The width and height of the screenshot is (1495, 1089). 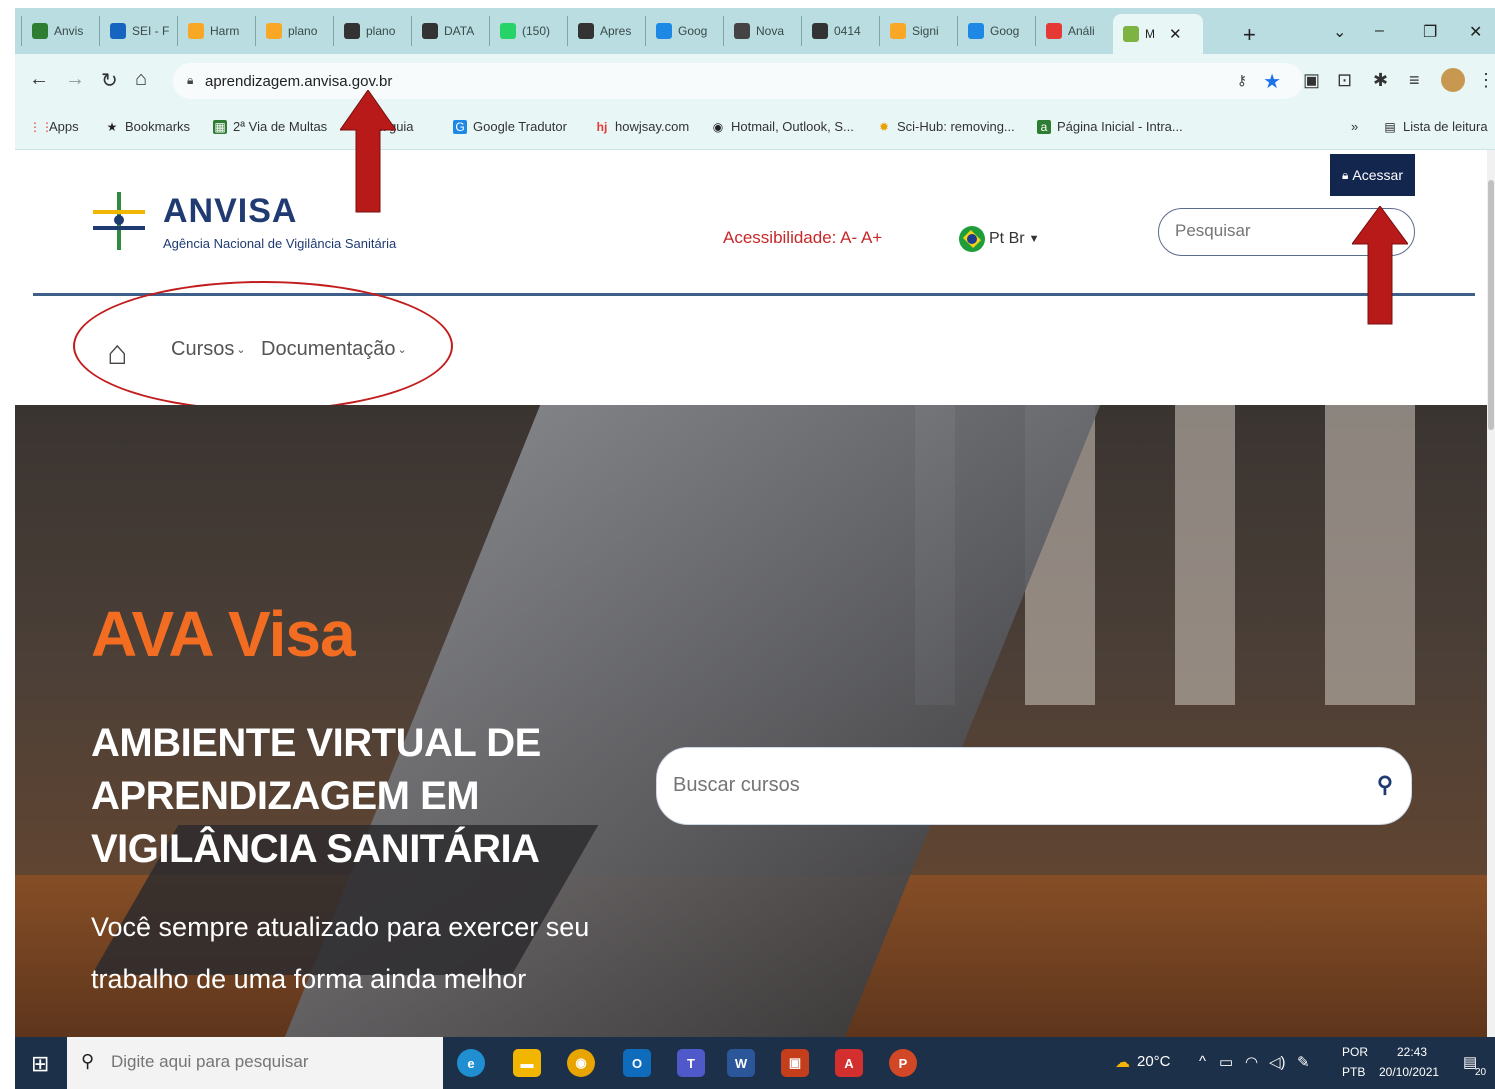 What do you see at coordinates (903, 1063) in the screenshot?
I see `powerpoint-icon: P` at bounding box center [903, 1063].